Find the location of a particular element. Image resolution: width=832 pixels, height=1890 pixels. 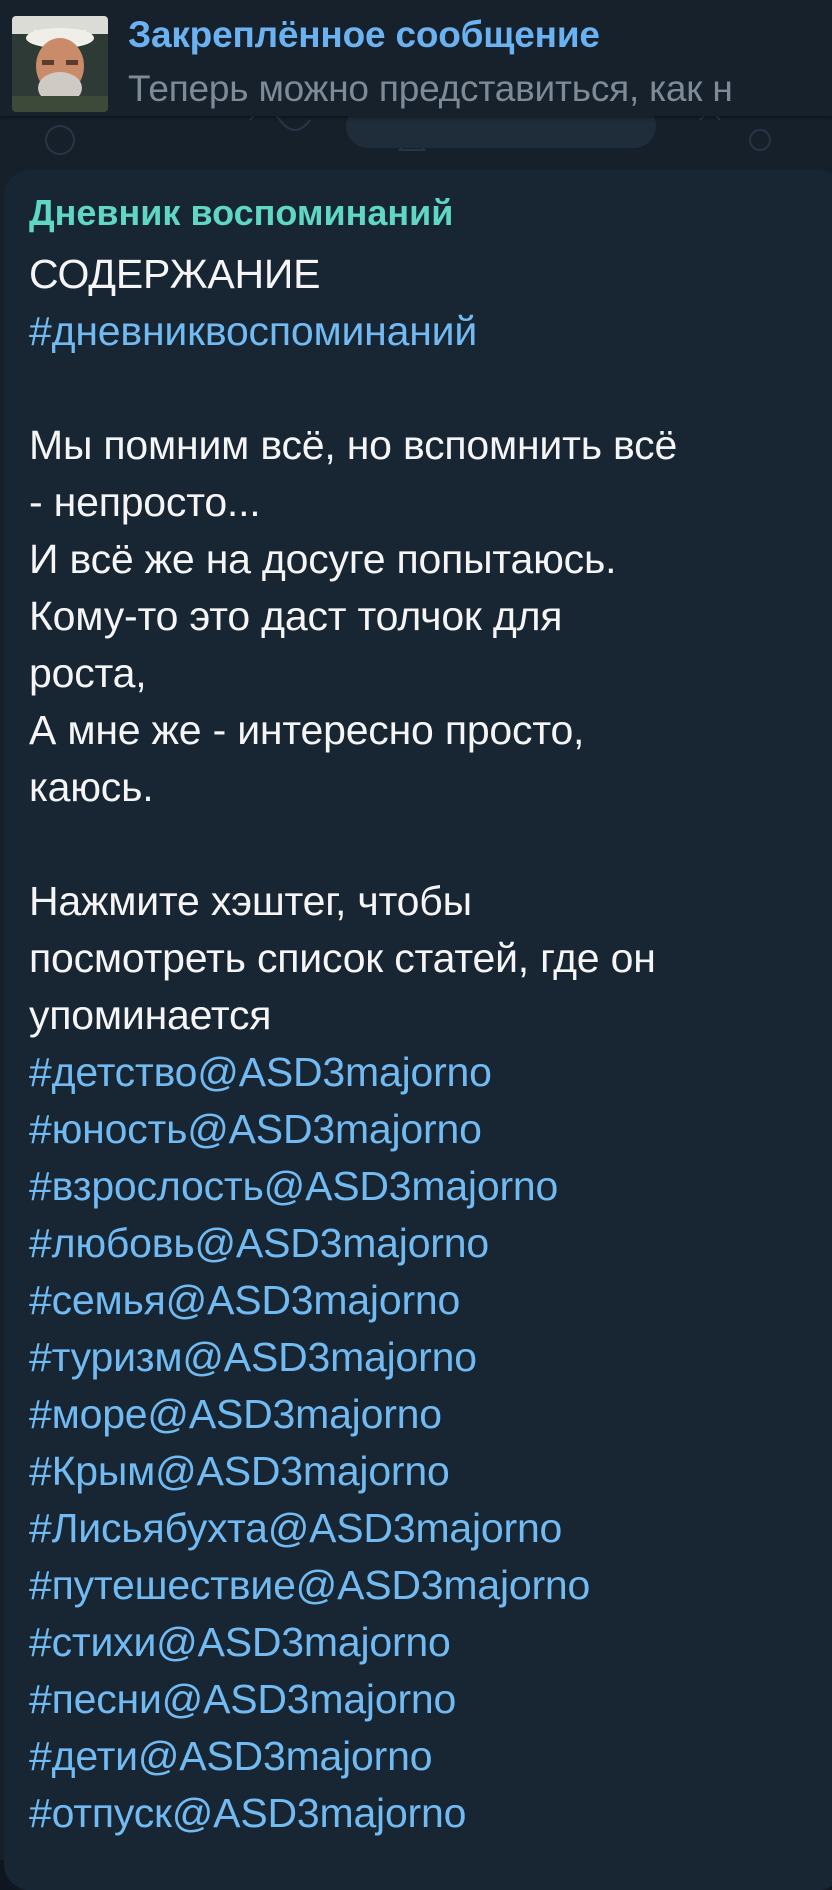

pinned-preview-text: Теперь можно представиться, как н is located at coordinates (430, 88).